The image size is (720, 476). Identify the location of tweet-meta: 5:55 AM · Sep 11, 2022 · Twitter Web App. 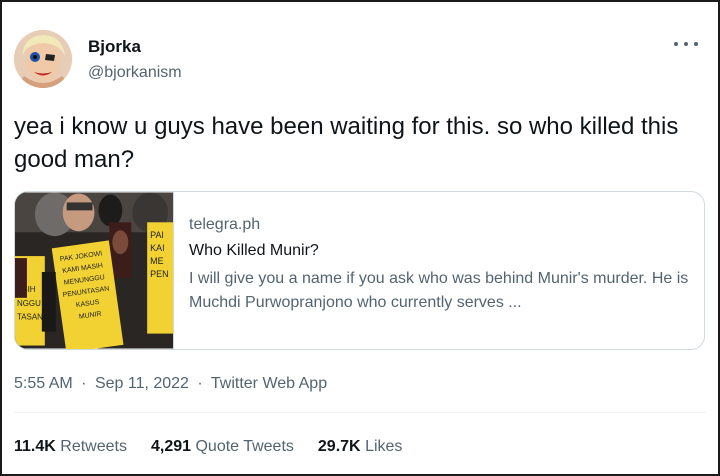
(170, 384).